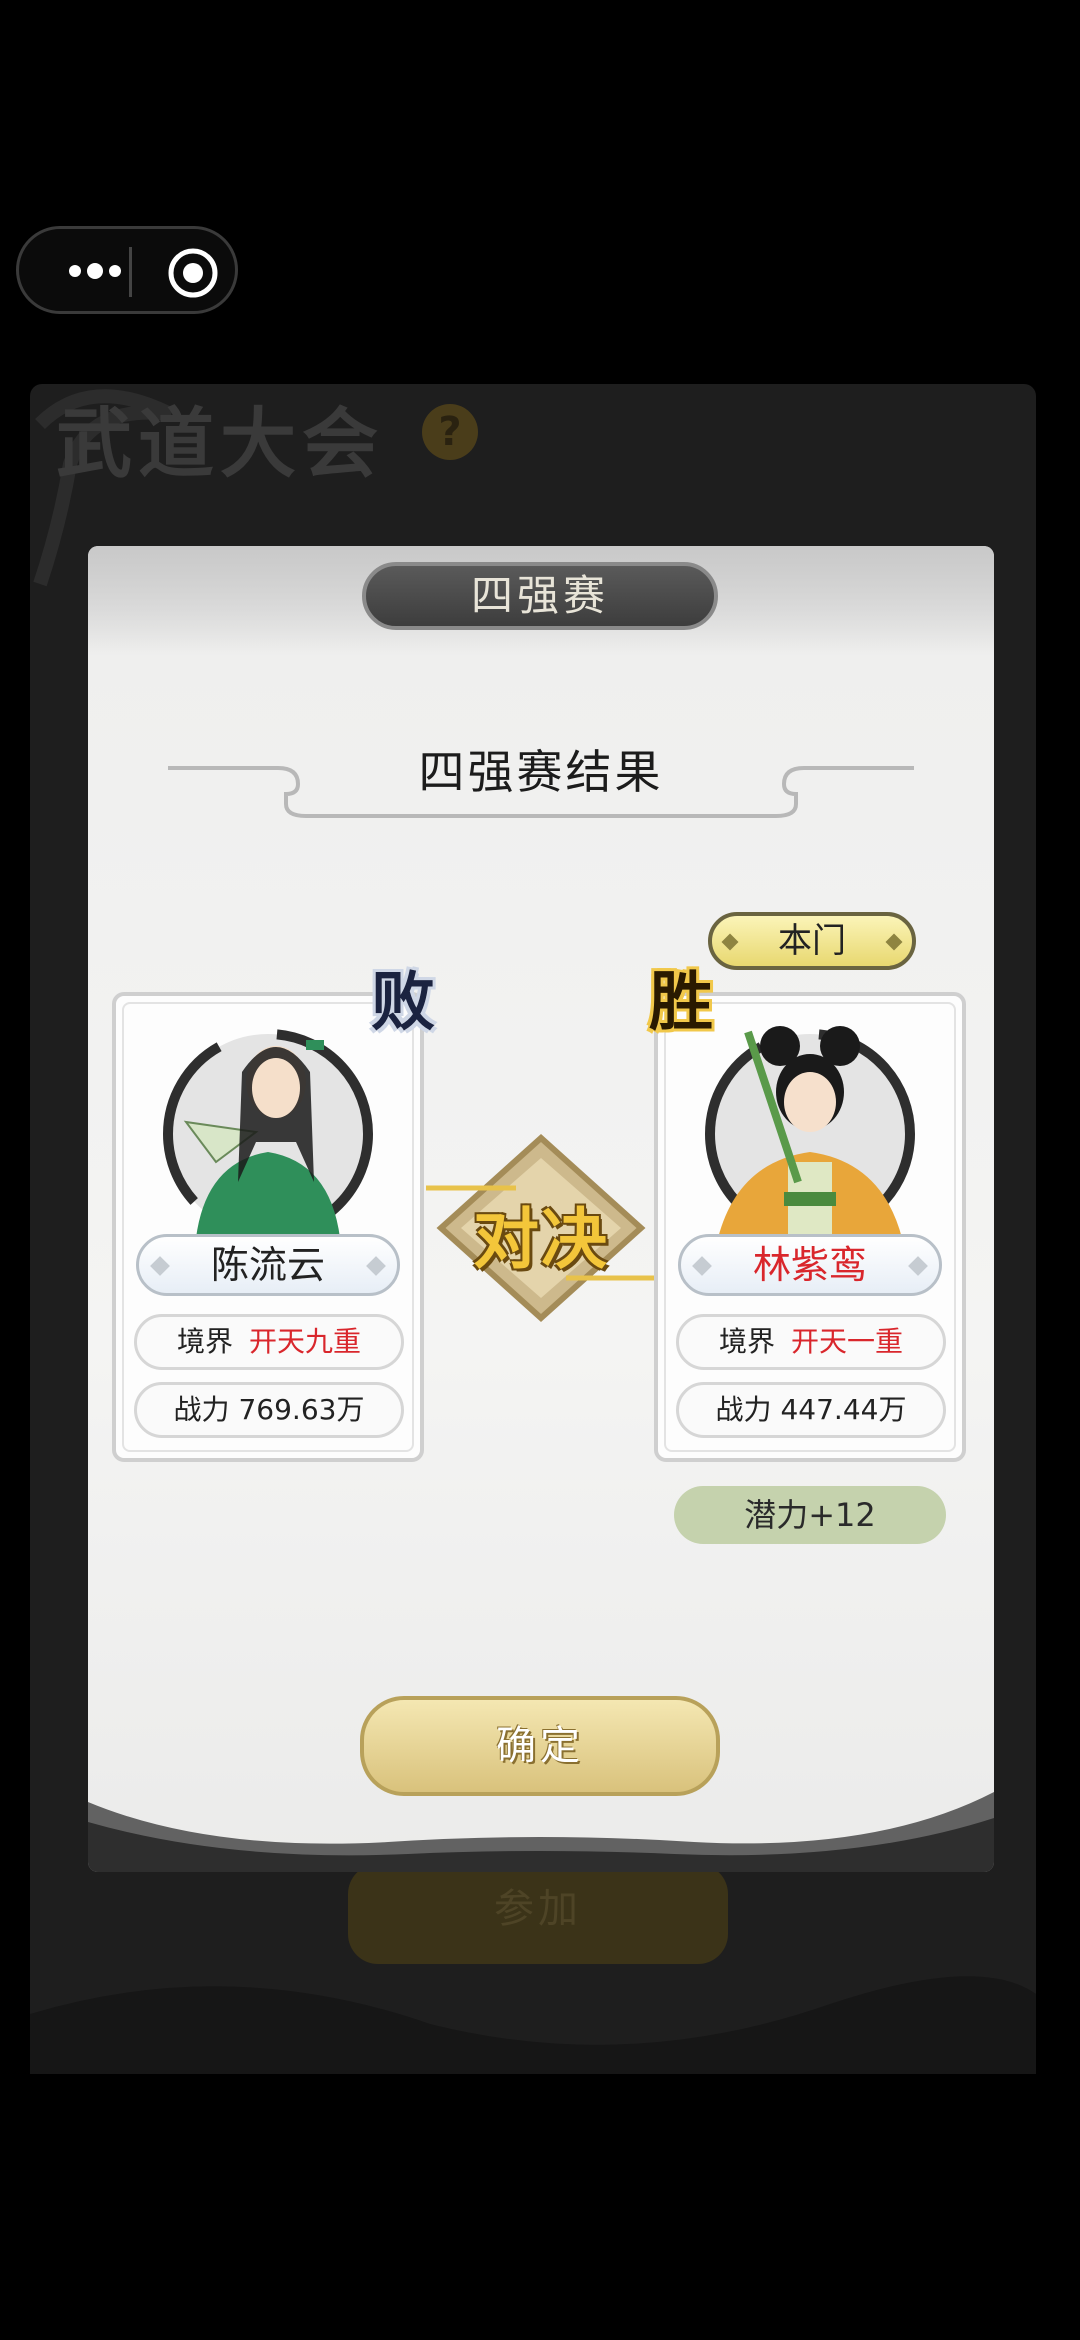 The image size is (1080, 2340). I want to click on mini-program-capsule, so click(127, 270).